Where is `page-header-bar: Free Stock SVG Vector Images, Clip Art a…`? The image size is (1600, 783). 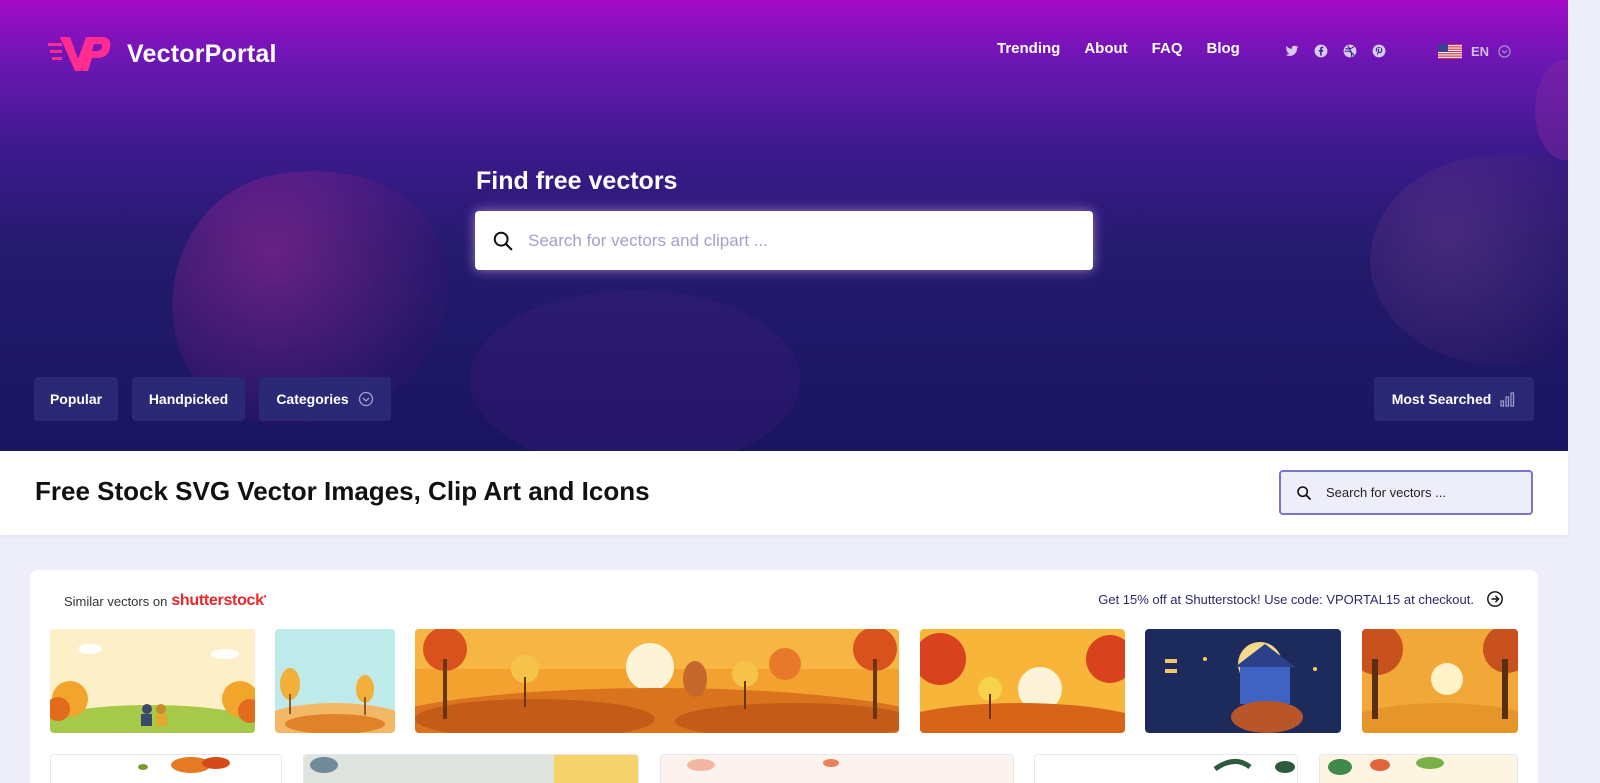 page-header-bar: Free Stock SVG Vector Images, Clip Art a… is located at coordinates (784, 493).